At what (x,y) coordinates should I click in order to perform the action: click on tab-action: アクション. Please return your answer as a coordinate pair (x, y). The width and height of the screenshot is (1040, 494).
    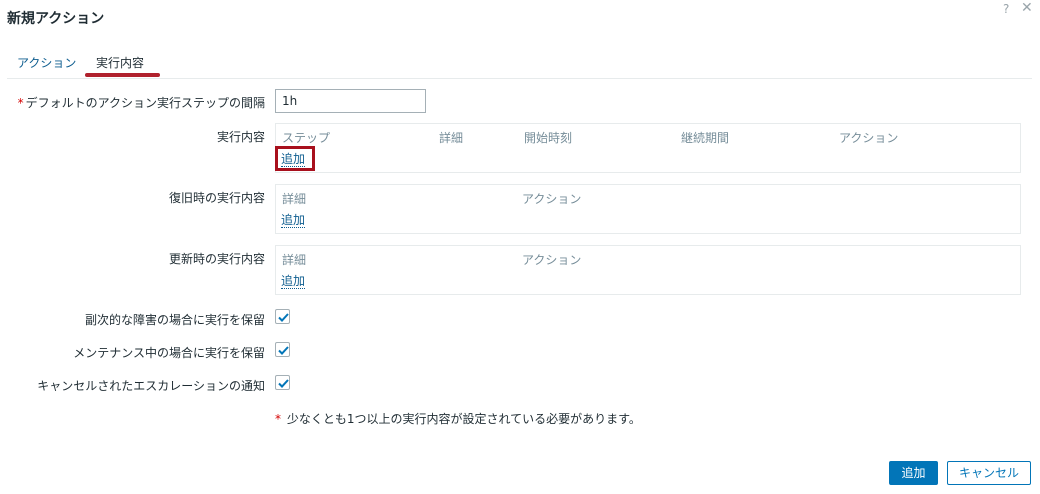
    Looking at the image, I should click on (46, 62).